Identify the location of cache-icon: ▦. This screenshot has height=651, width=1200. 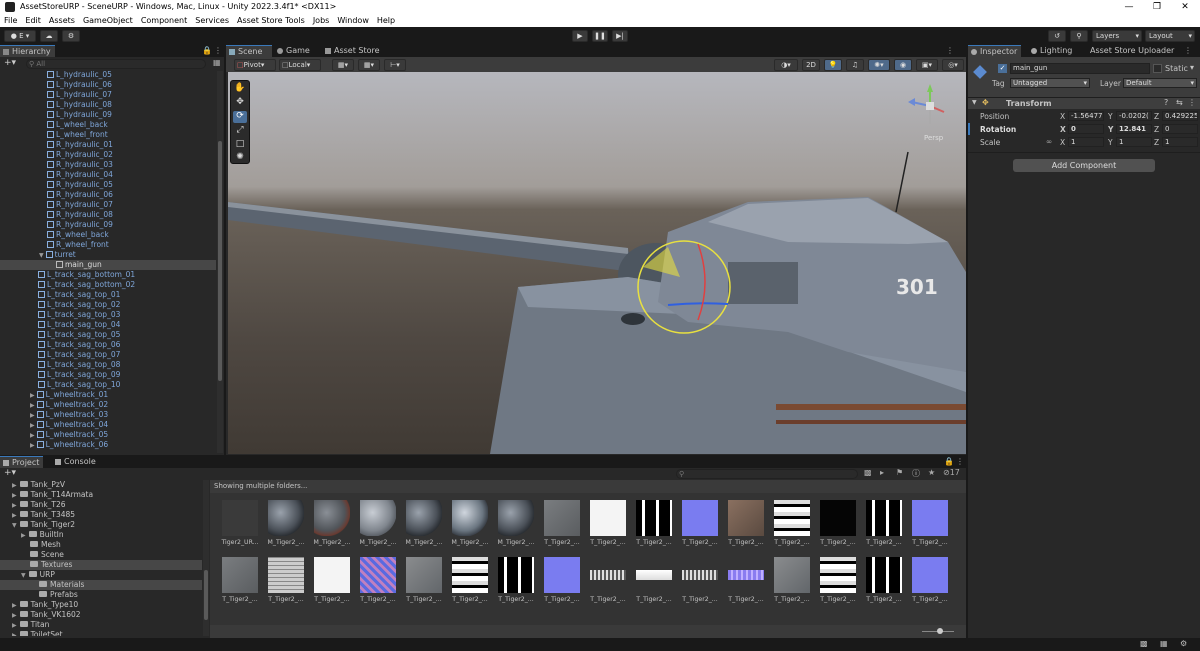
(1164, 643).